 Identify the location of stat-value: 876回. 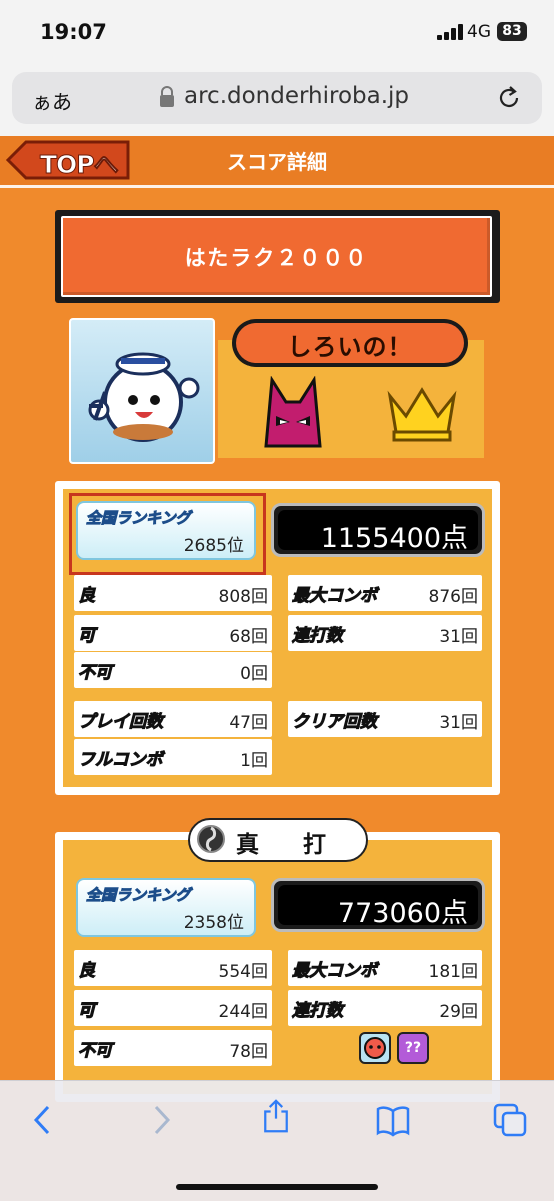
(453, 597).